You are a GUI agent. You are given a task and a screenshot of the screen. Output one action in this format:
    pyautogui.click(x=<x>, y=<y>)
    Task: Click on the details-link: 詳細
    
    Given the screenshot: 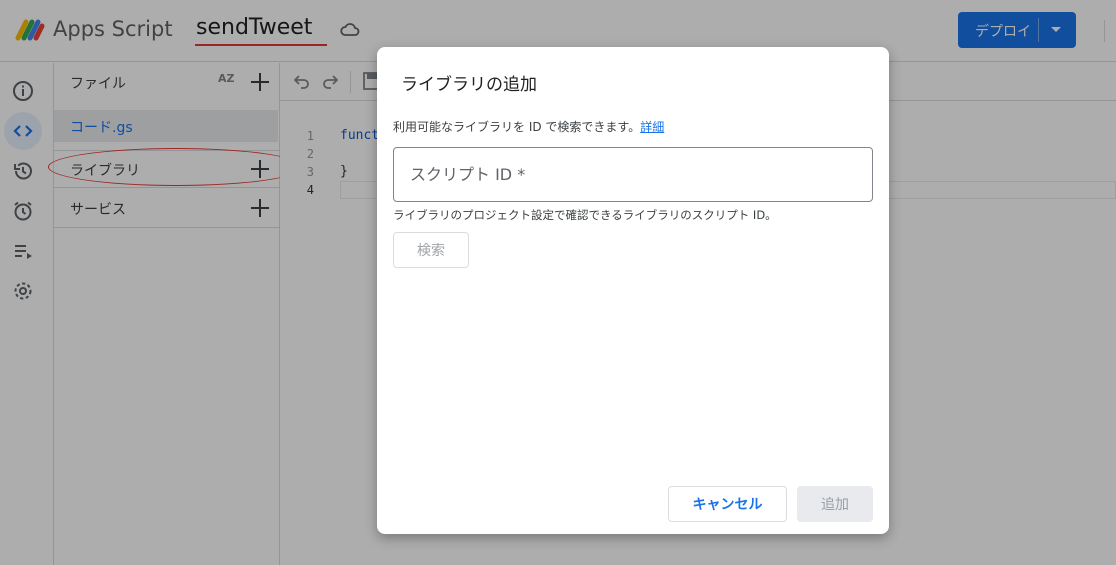 What is the action you would take?
    pyautogui.click(x=652, y=127)
    